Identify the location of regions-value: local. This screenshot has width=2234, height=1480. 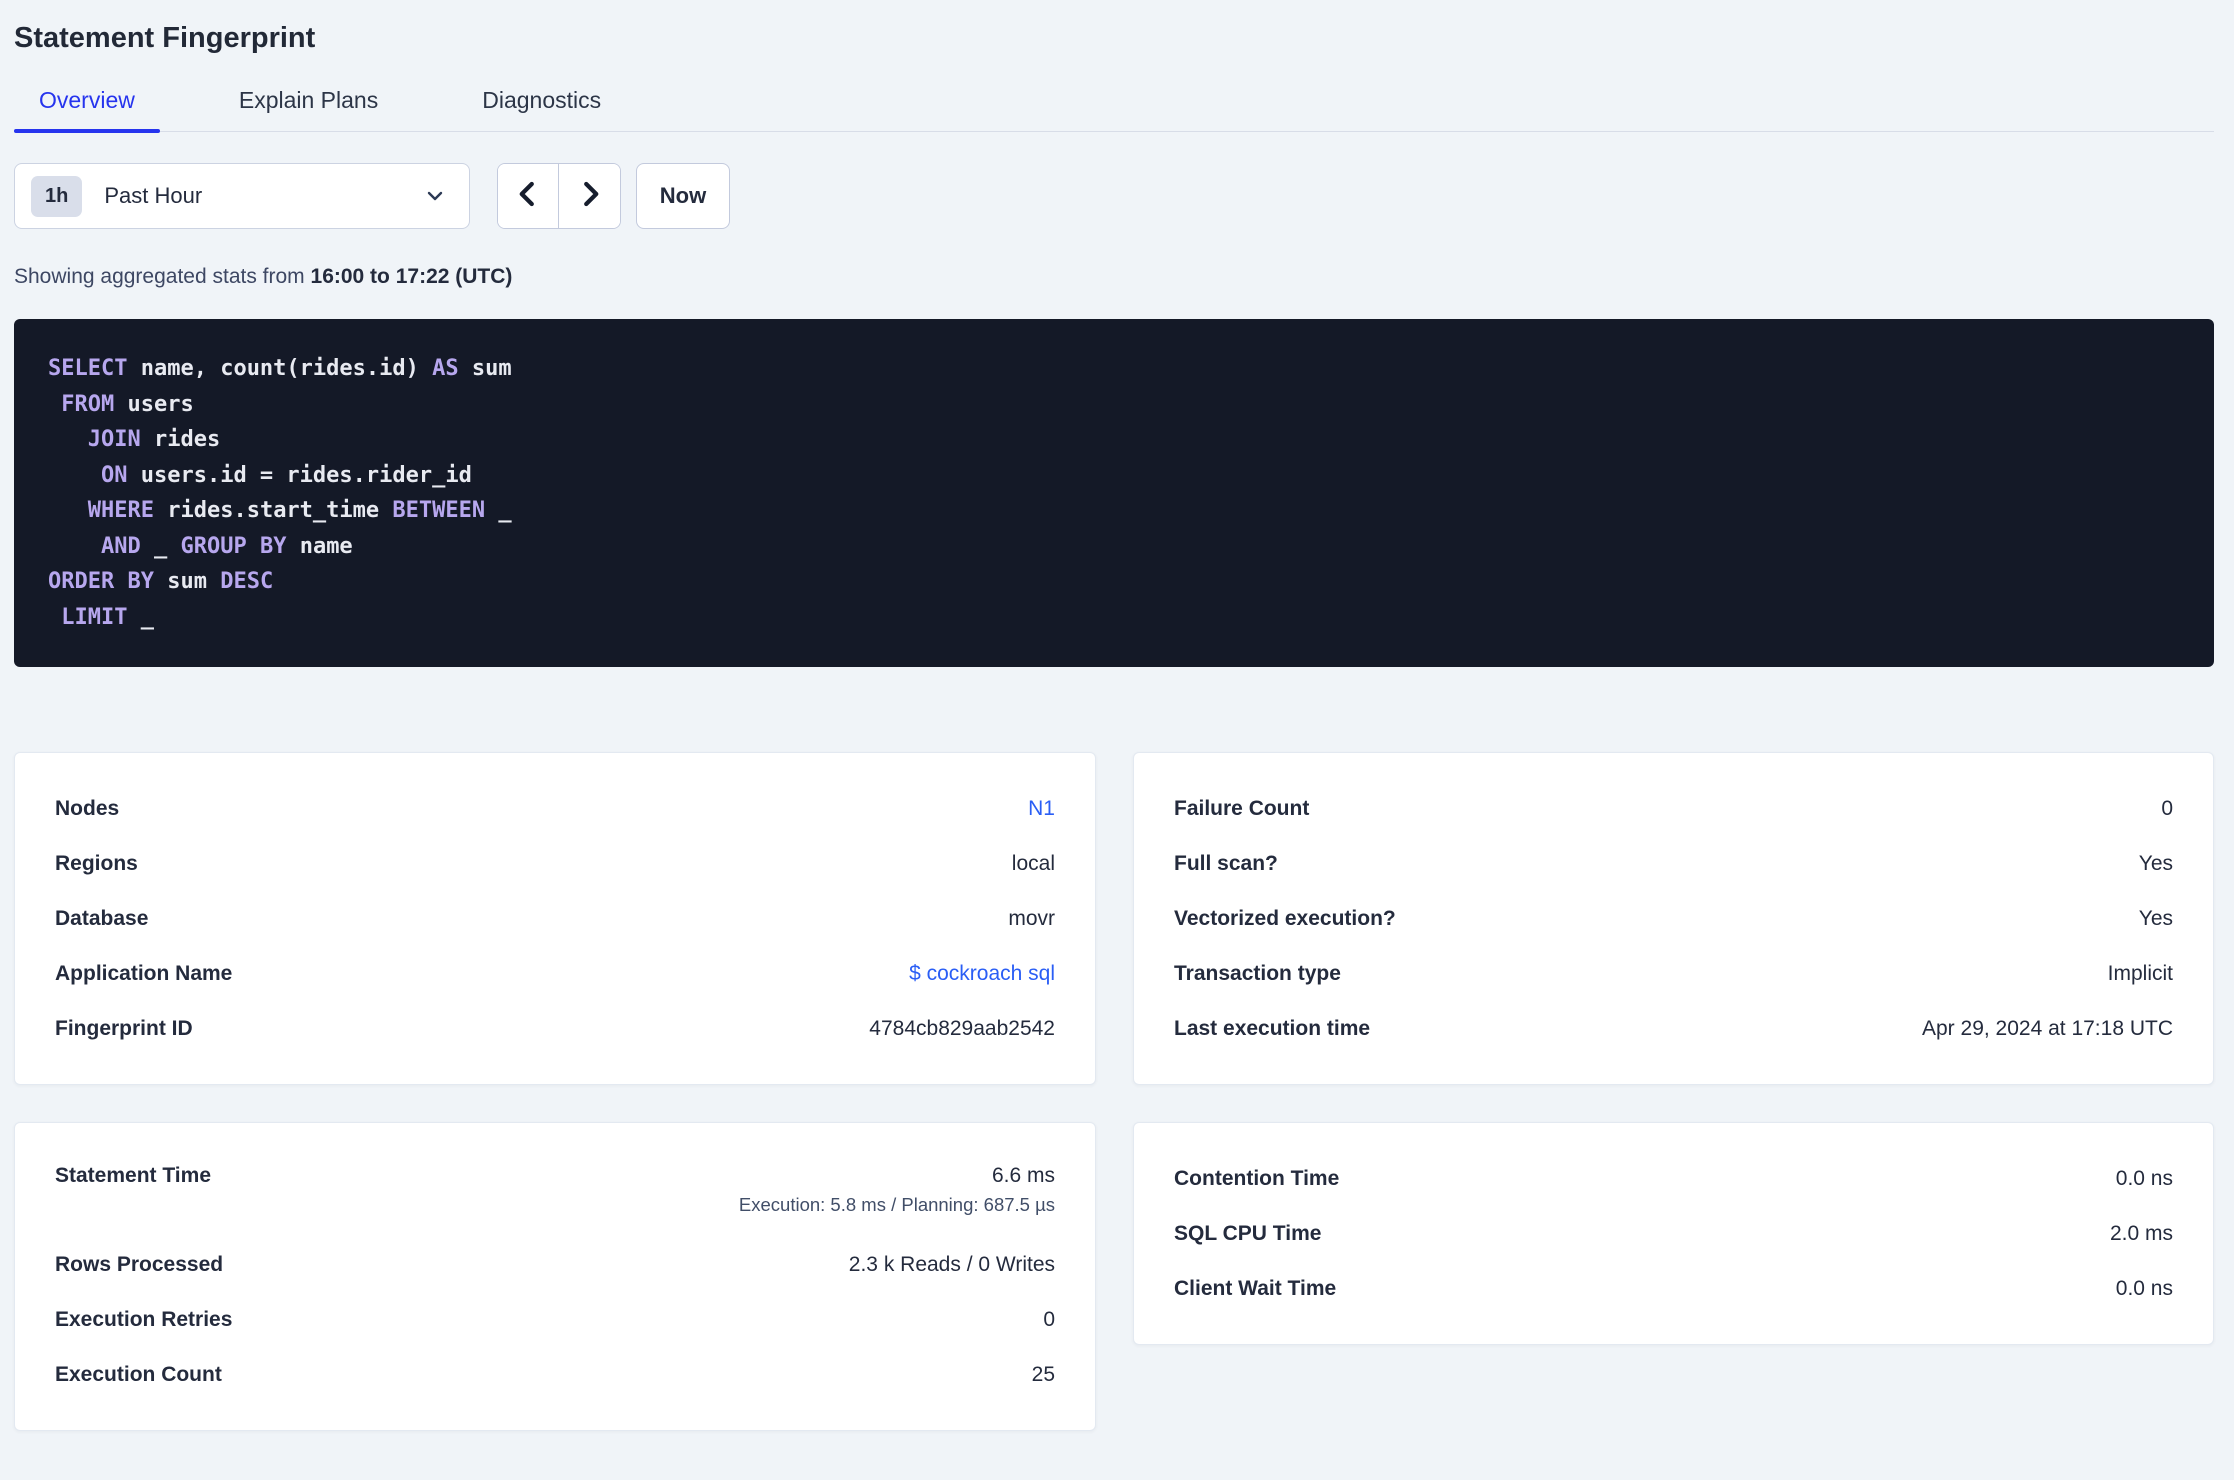
(1033, 863).